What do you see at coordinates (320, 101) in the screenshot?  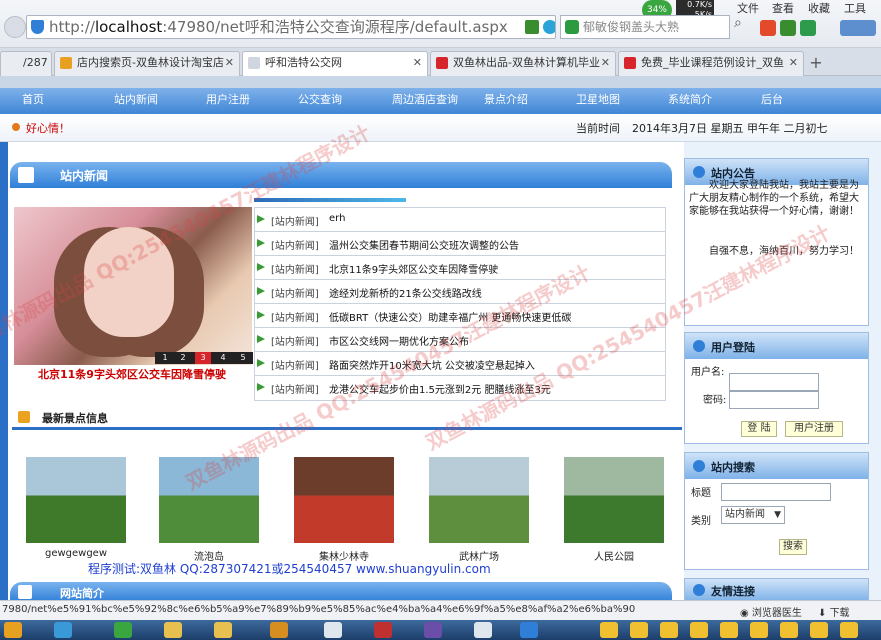 I see `nav-bus-query: 公交查询` at bounding box center [320, 101].